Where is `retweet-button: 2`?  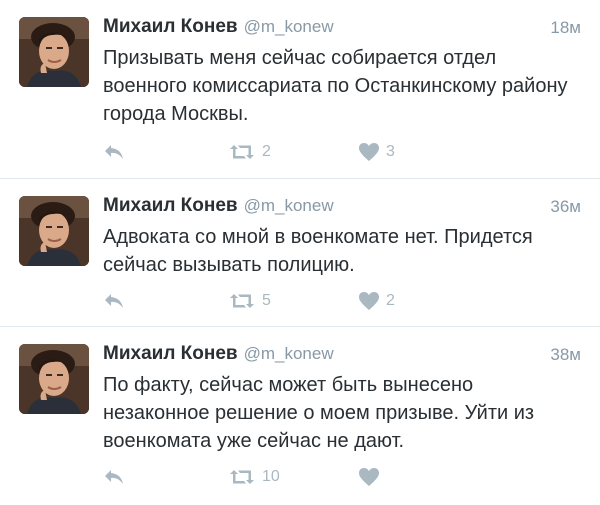 retweet-button: 2 is located at coordinates (249, 152).